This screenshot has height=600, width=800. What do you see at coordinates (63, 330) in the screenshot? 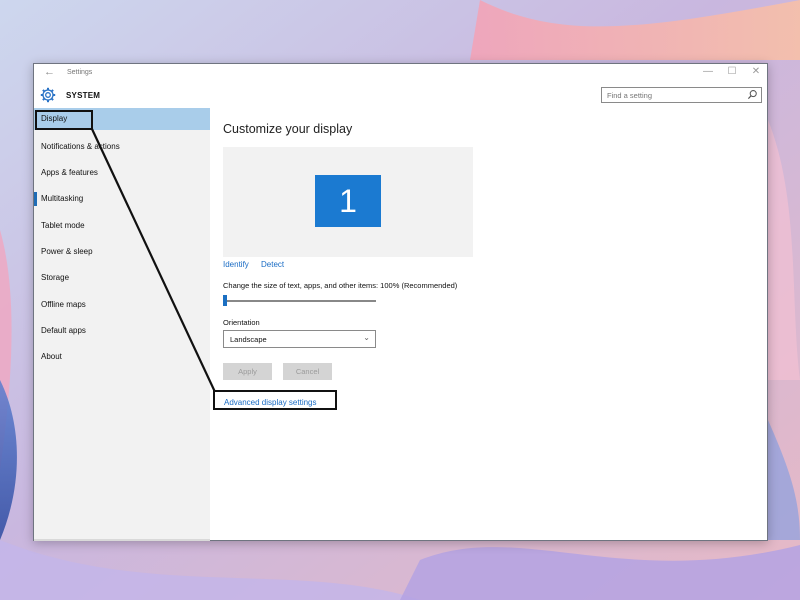
I see `sidebar-item-label: Default apps` at bounding box center [63, 330].